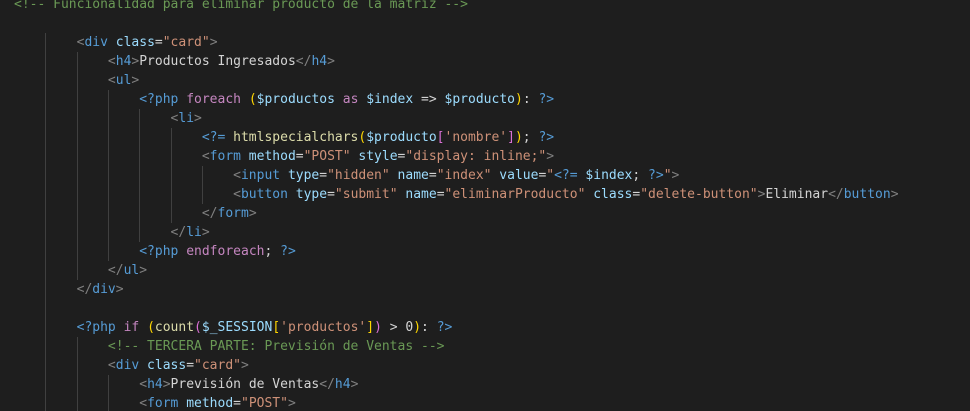  I want to click on code-token: <?php, so click(159, 251).